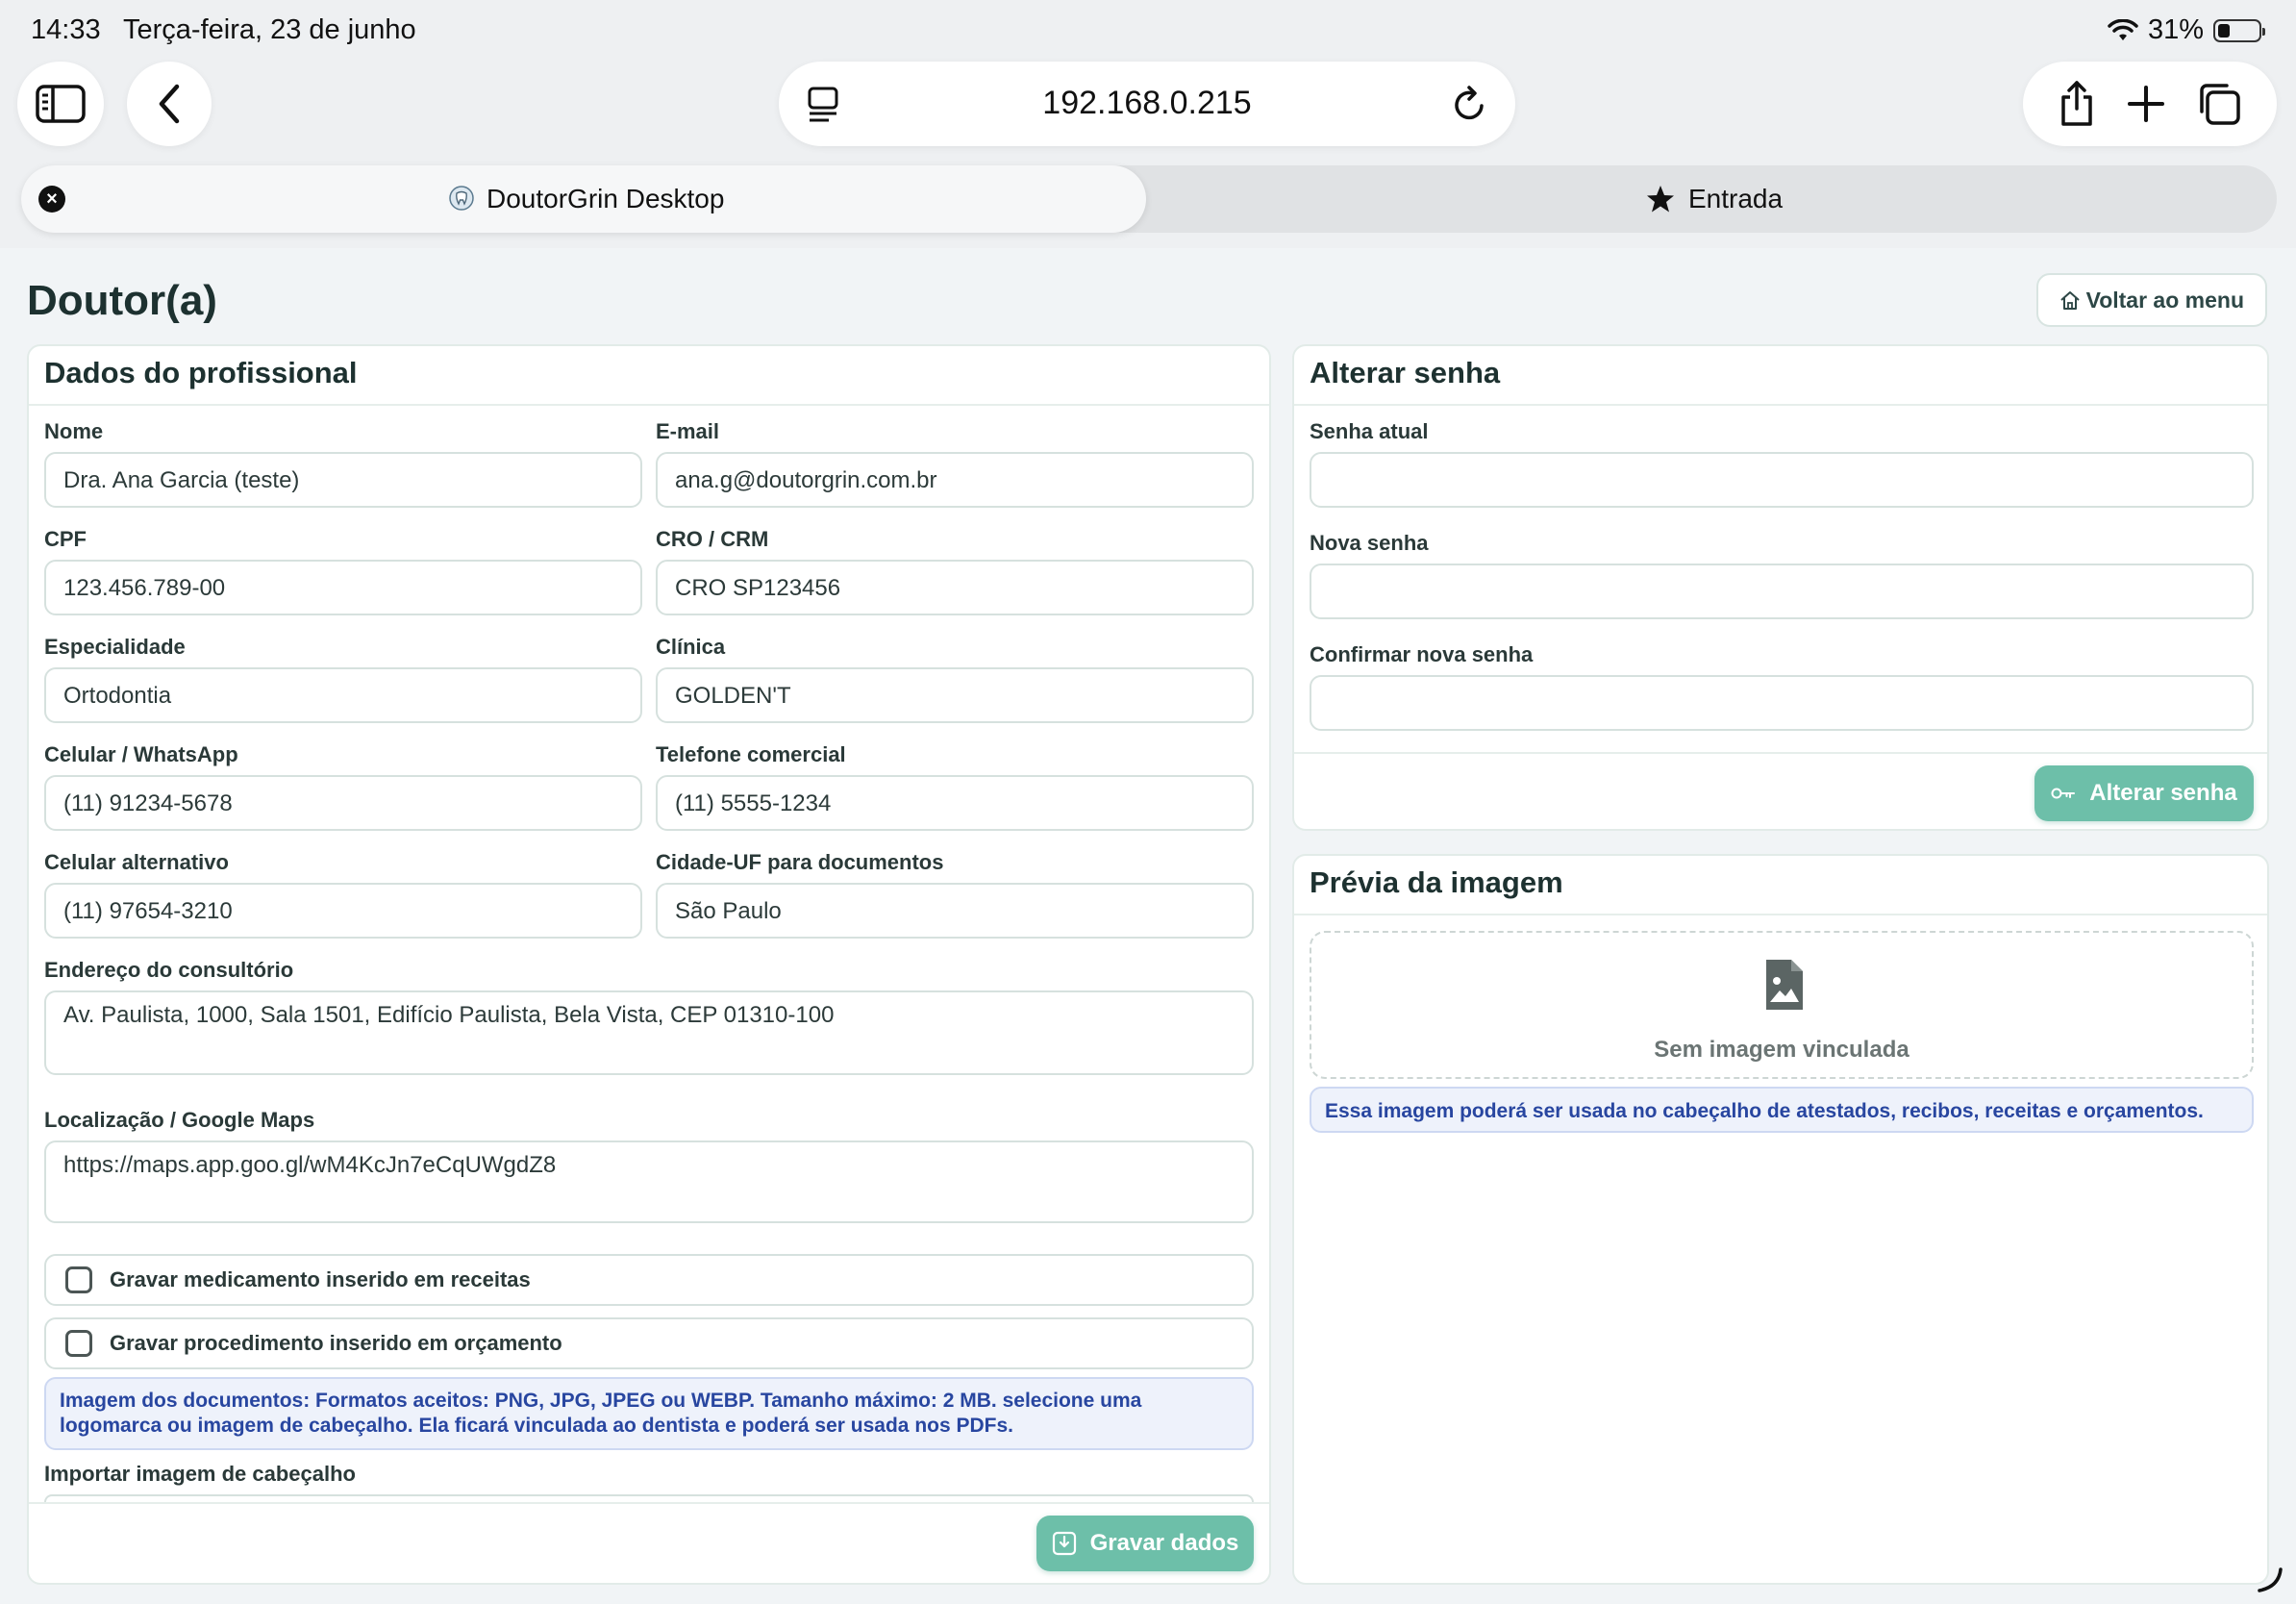 The image size is (2296, 1604). I want to click on alterar-senha-label: Alterar senha, so click(2163, 793).